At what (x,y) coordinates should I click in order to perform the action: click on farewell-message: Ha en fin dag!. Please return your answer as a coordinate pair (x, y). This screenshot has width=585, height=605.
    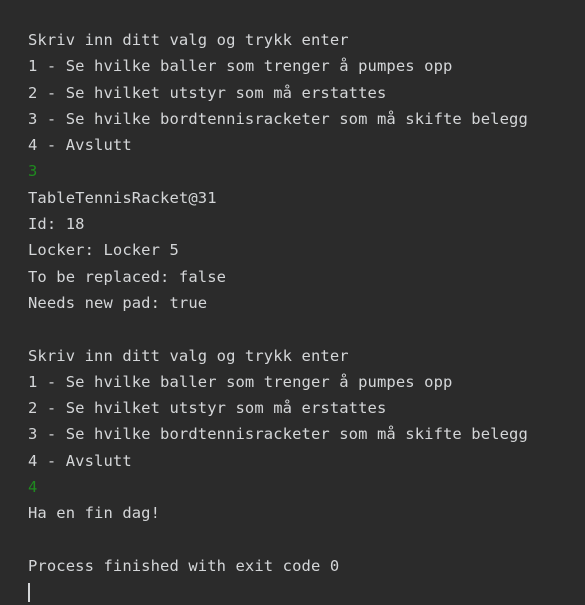
    Looking at the image, I should click on (94, 513).